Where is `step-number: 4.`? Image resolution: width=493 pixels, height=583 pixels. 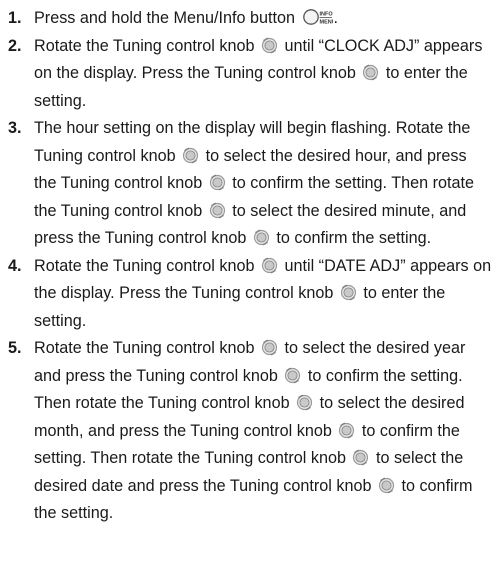 step-number: 4. is located at coordinates (15, 265).